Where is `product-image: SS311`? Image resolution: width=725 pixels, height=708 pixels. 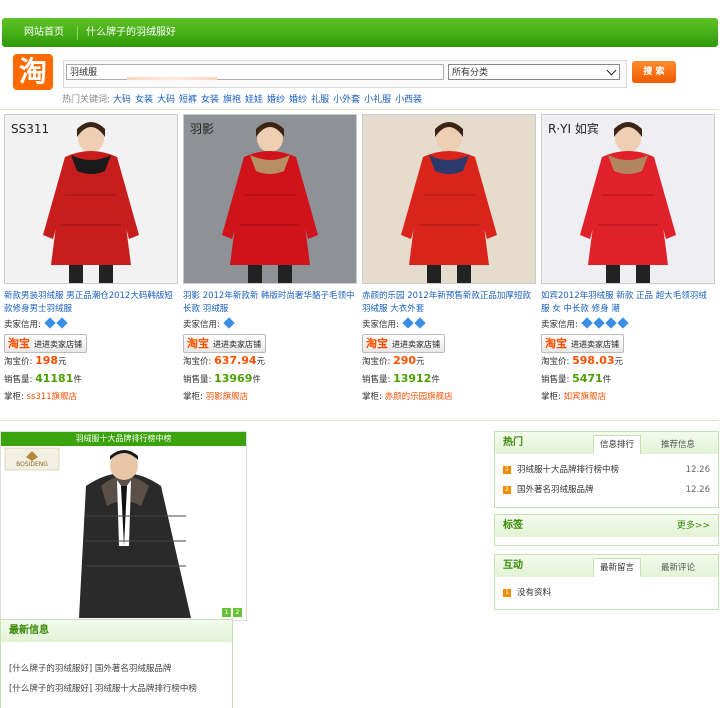
product-image: SS311 is located at coordinates (91, 199).